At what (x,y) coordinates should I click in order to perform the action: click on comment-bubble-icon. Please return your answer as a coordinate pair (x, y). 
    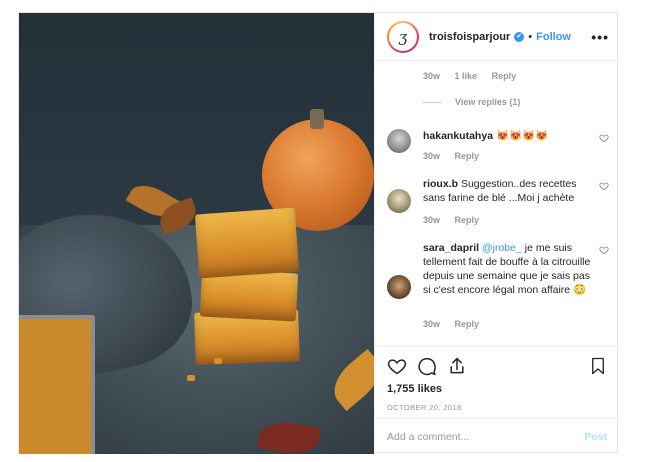
    Looking at the image, I should click on (427, 366).